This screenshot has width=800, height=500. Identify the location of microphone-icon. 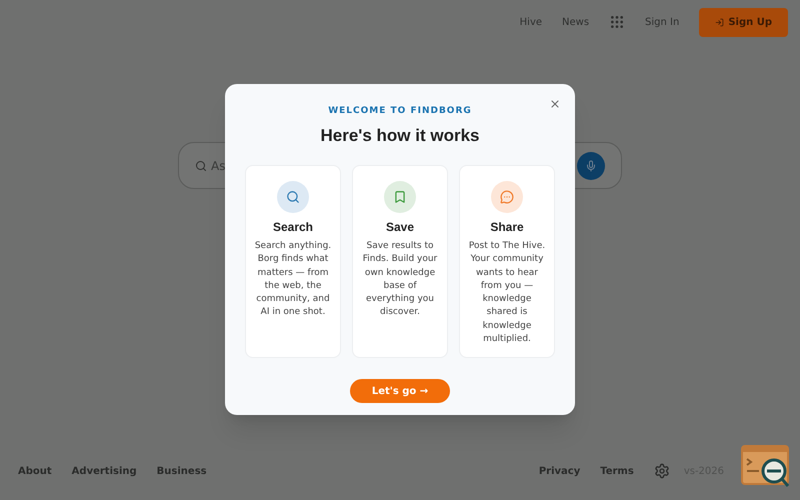
(591, 166).